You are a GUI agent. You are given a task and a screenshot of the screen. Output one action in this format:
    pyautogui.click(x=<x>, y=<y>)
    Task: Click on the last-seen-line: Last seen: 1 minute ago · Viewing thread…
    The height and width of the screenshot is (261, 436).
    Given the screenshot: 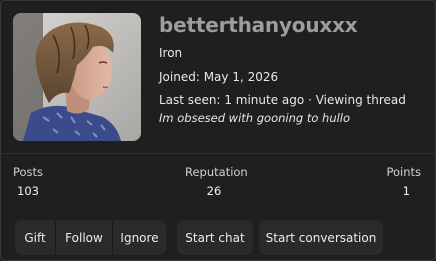 What is the action you would take?
    pyautogui.click(x=290, y=109)
    